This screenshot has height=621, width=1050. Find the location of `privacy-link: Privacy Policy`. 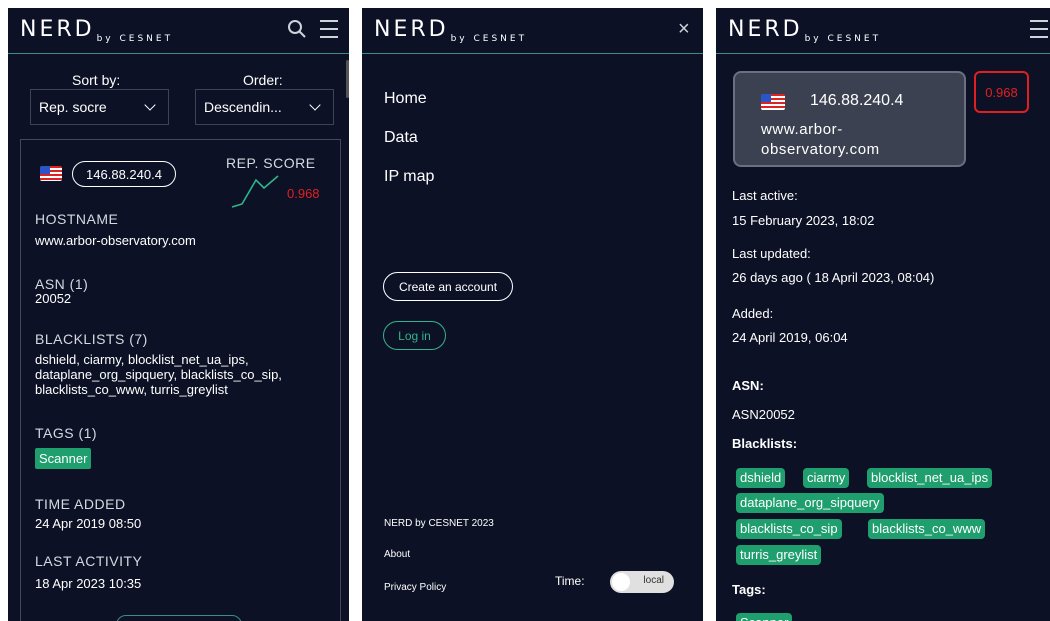

privacy-link: Privacy Policy is located at coordinates (415, 587).